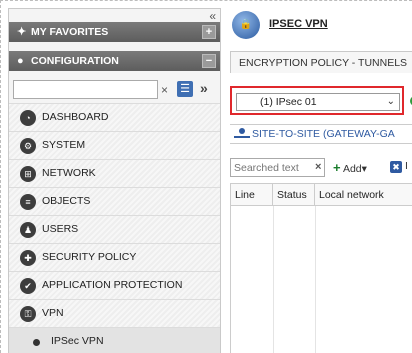  I want to click on sidebar-item-label: OBJECTS, so click(66, 201).